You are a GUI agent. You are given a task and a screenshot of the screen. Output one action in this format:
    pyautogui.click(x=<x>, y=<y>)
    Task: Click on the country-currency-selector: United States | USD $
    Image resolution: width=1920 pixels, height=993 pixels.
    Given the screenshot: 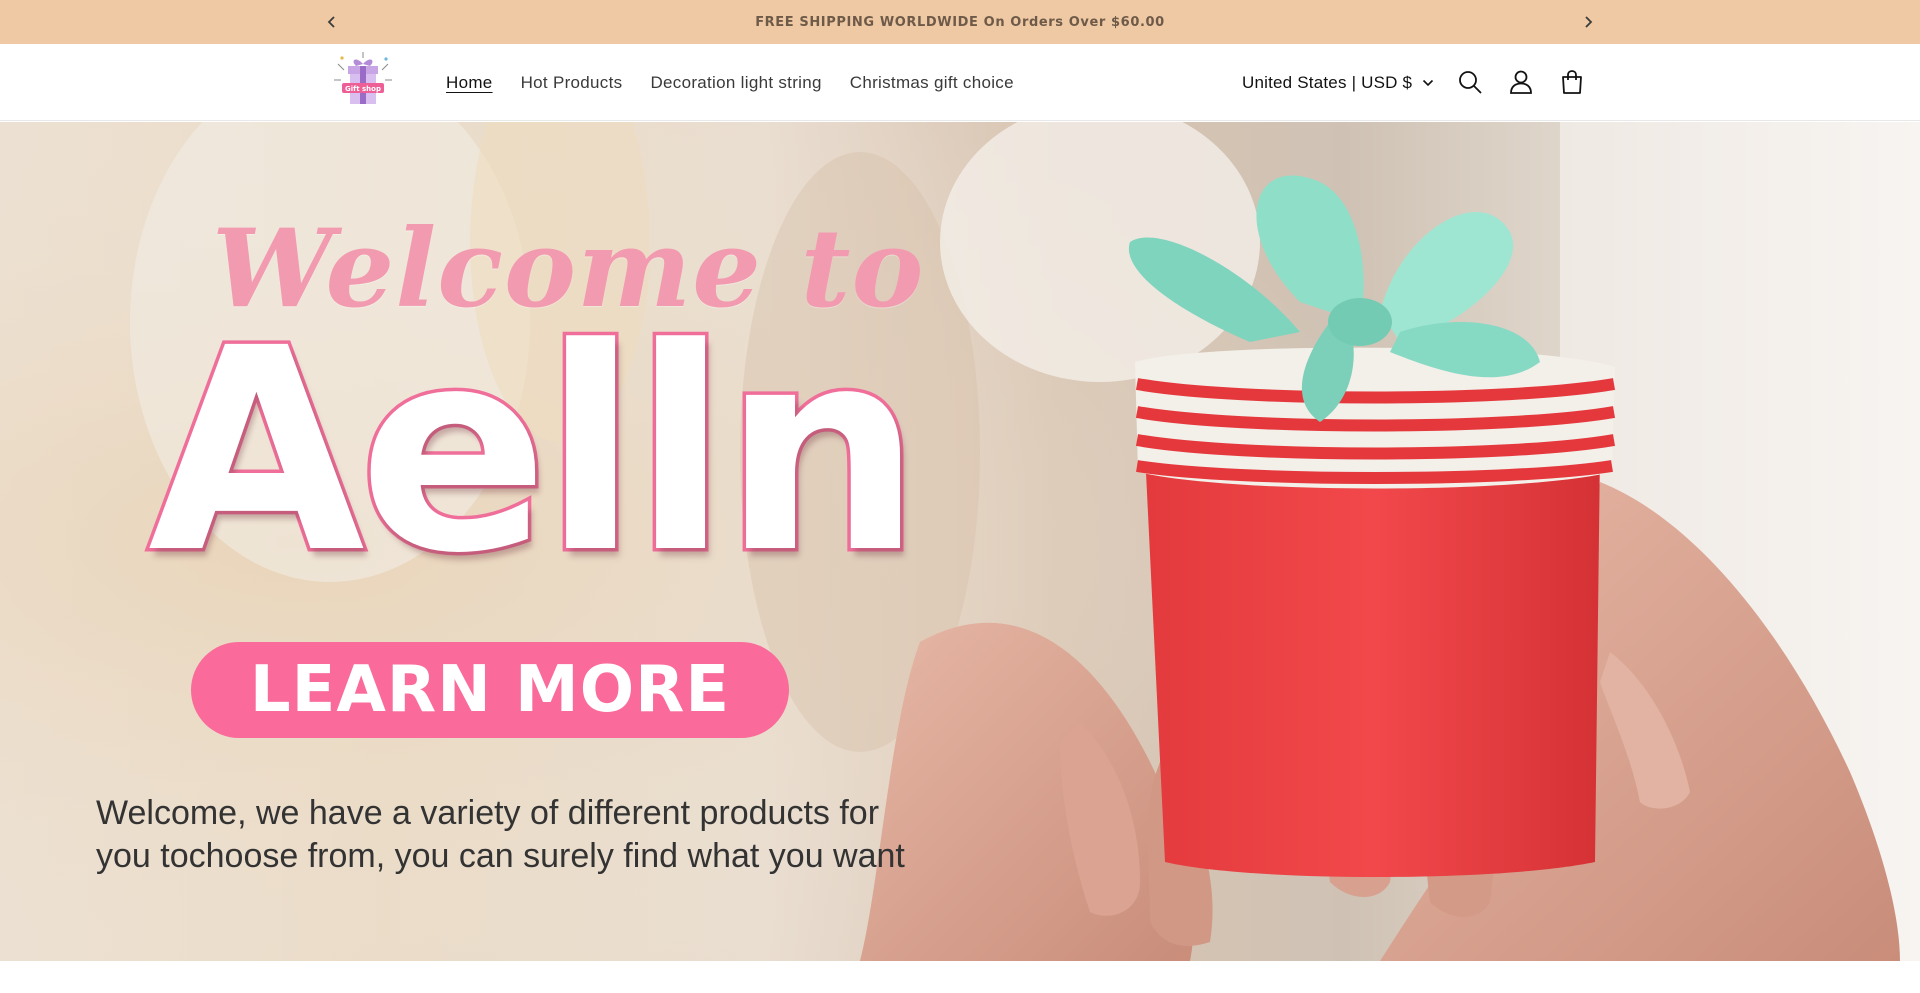 What is the action you would take?
    pyautogui.click(x=1338, y=82)
    